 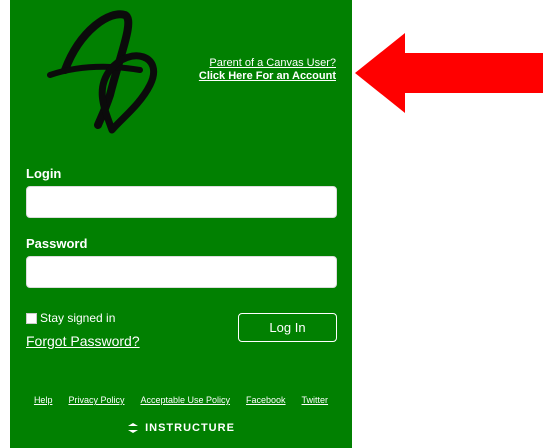 I want to click on instructure-branding: INSTRUCTURE, so click(x=181, y=428).